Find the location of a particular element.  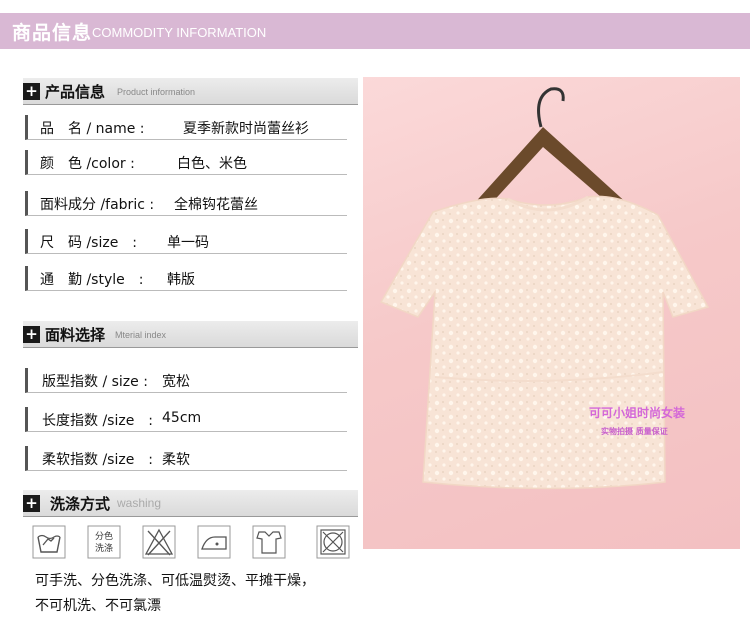

spec-value: 单一码 is located at coordinates (188, 243).